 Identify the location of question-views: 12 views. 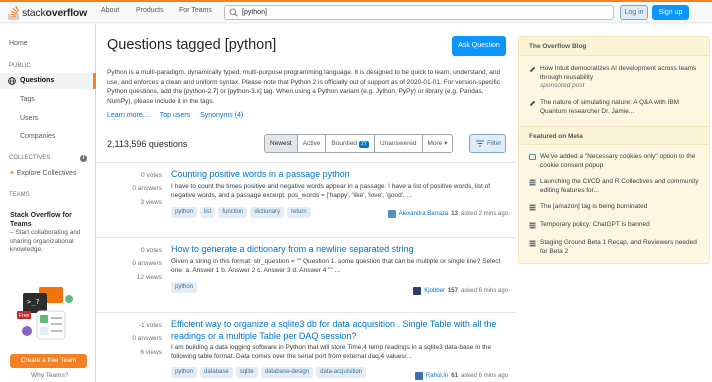
(149, 277).